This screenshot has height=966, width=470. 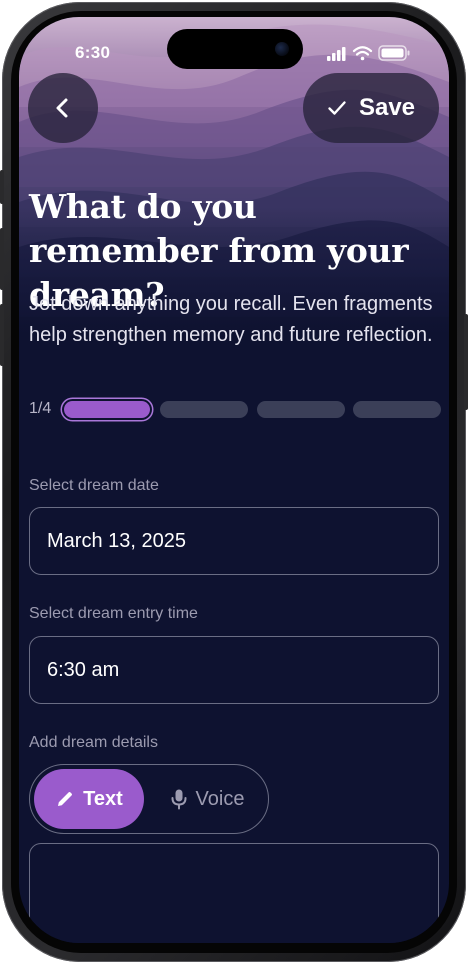 I want to click on details-field-label: Add dream details, so click(x=93, y=742).